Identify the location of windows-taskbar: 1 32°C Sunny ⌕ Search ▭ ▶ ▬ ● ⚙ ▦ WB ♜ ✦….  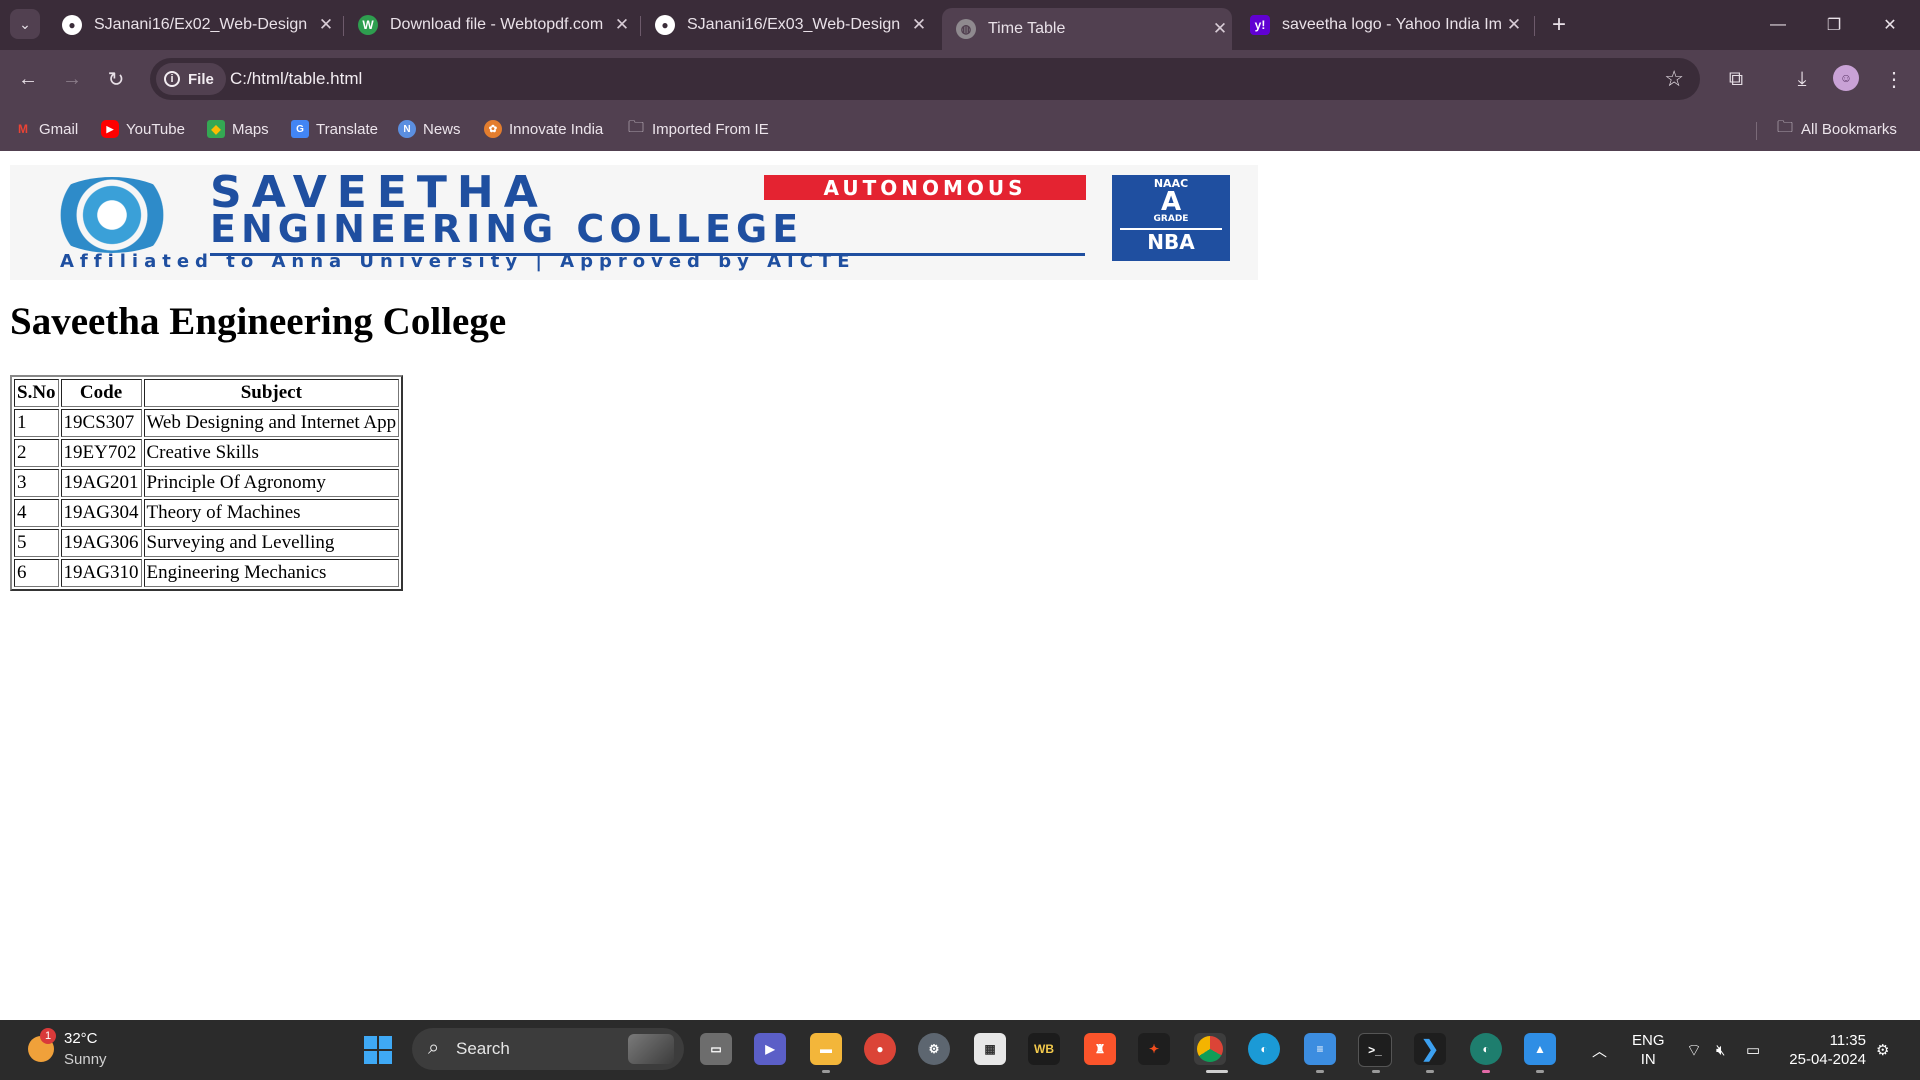
(960, 1050).